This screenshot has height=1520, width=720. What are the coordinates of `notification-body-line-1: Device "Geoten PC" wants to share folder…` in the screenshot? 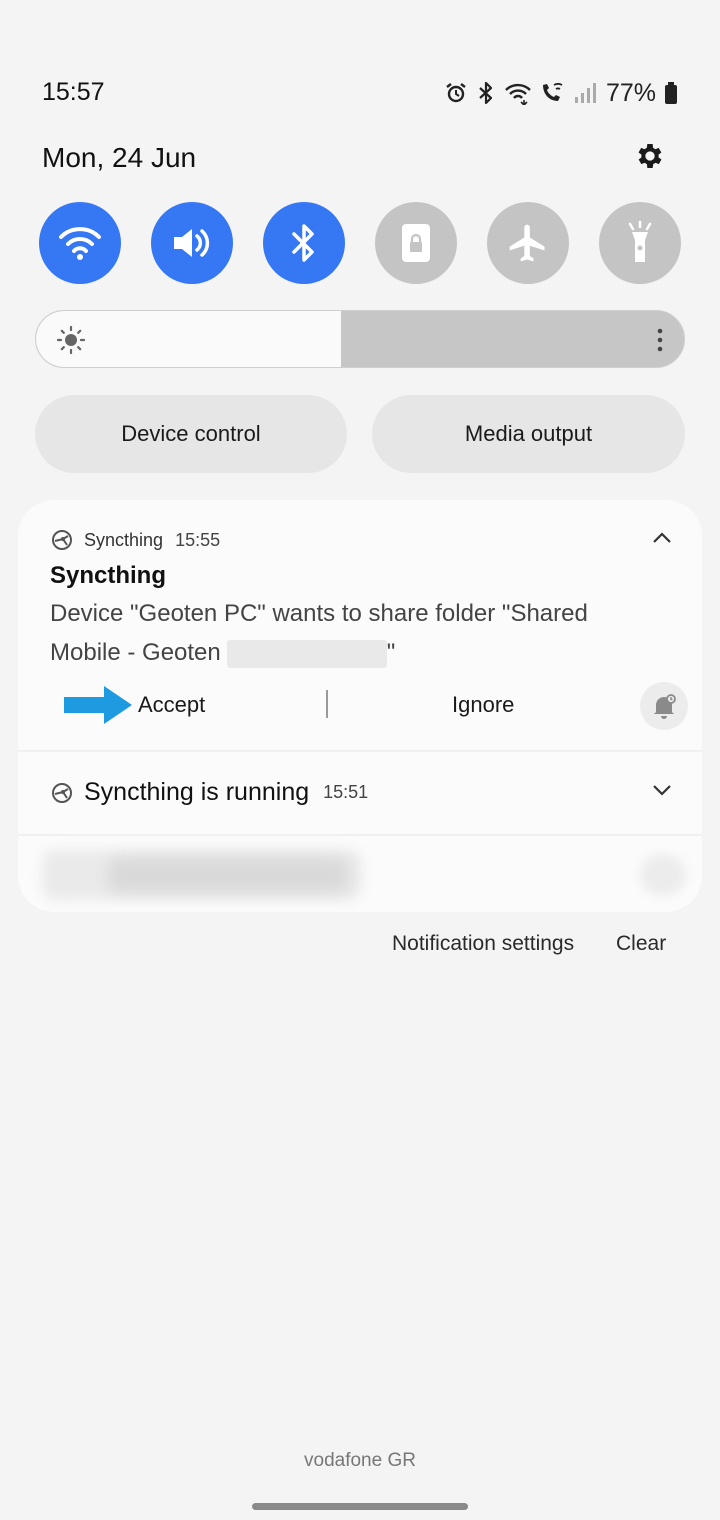 It's located at (319, 613).